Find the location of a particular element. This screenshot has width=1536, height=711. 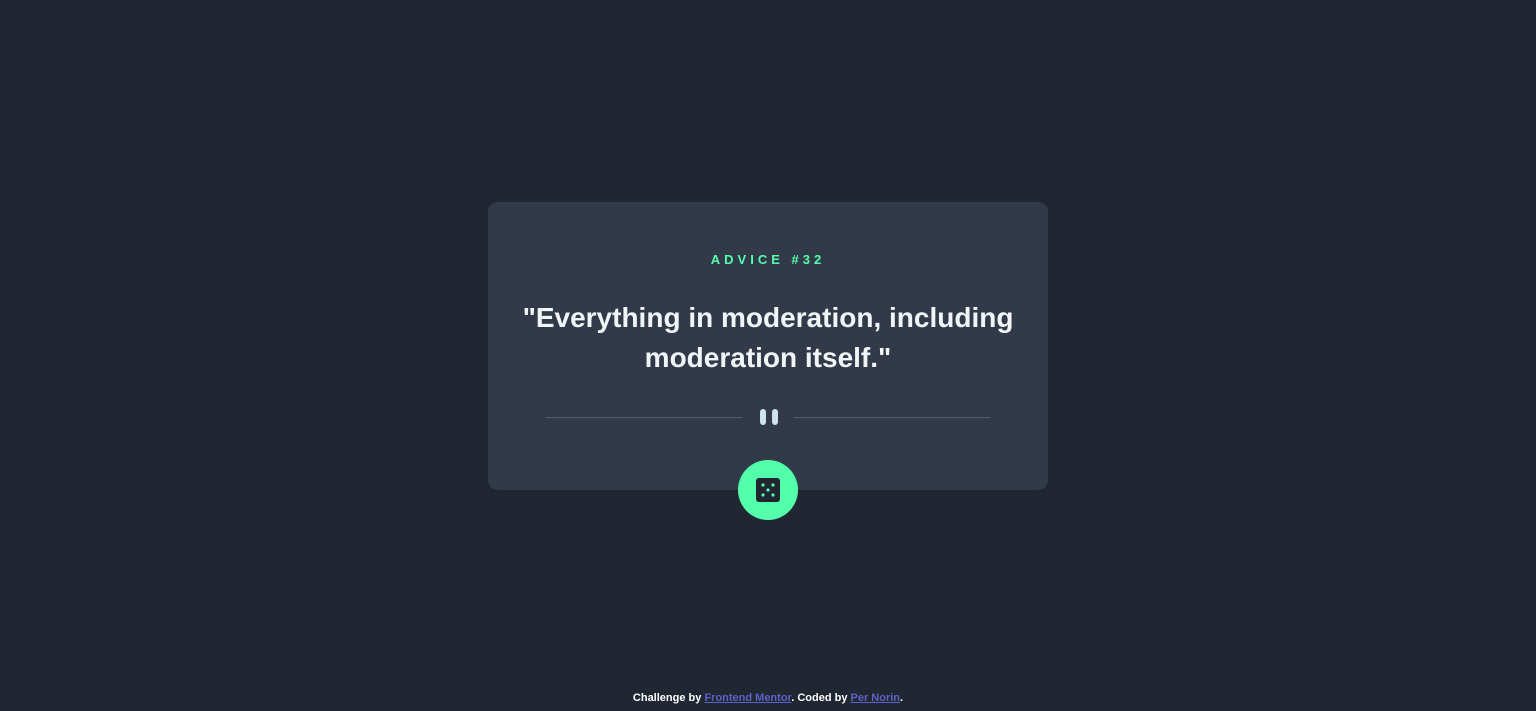

divider-line-left is located at coordinates (644, 417).